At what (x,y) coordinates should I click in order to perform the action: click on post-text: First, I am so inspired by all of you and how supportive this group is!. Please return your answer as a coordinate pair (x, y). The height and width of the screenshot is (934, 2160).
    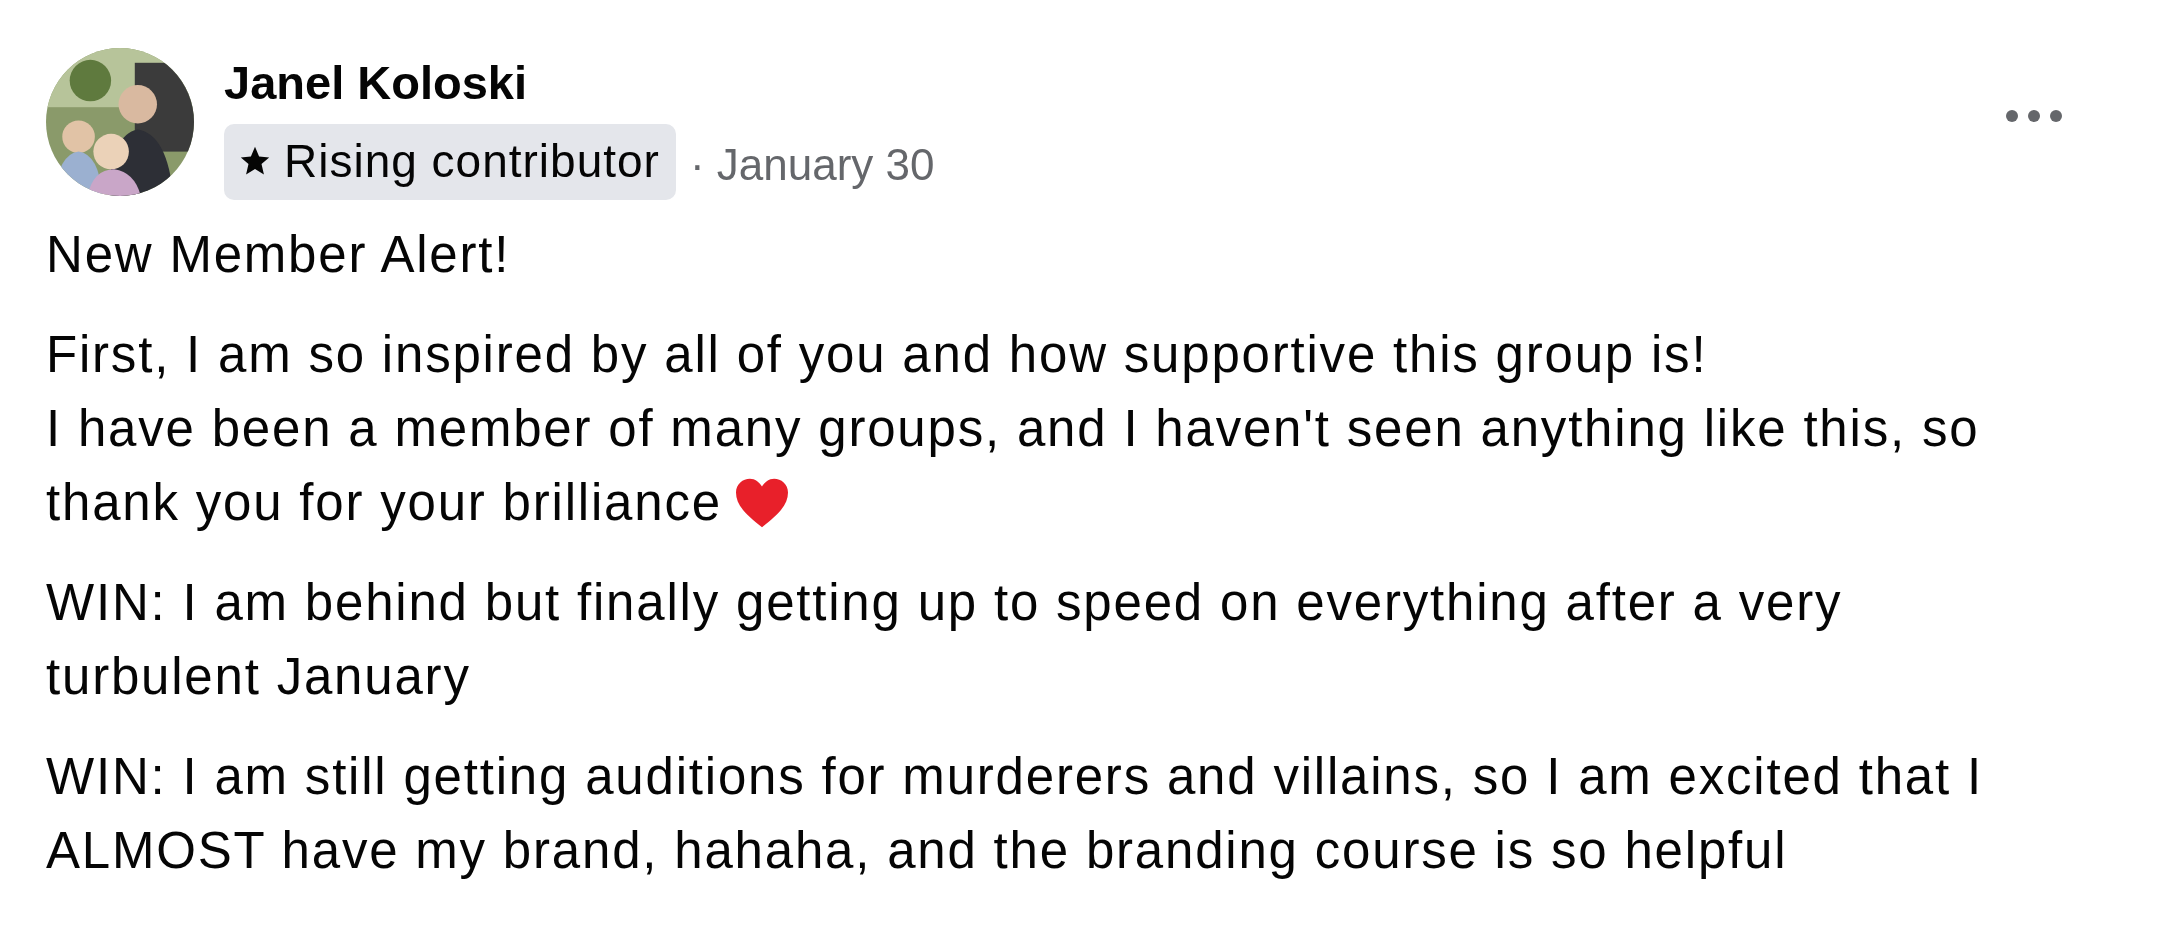
    Looking at the image, I should click on (877, 355).